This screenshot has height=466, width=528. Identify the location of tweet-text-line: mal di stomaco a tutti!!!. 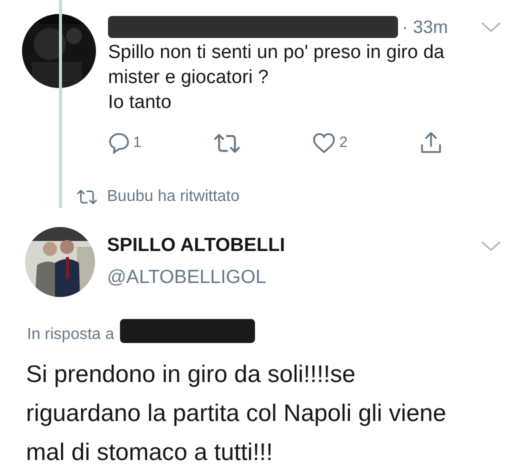
(150, 452).